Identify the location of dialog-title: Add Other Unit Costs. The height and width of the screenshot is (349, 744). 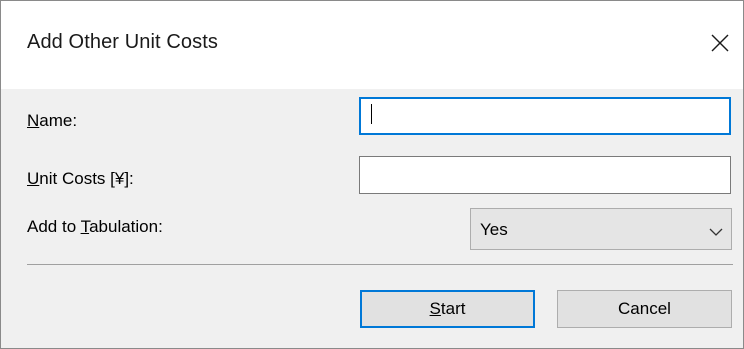
(122, 42).